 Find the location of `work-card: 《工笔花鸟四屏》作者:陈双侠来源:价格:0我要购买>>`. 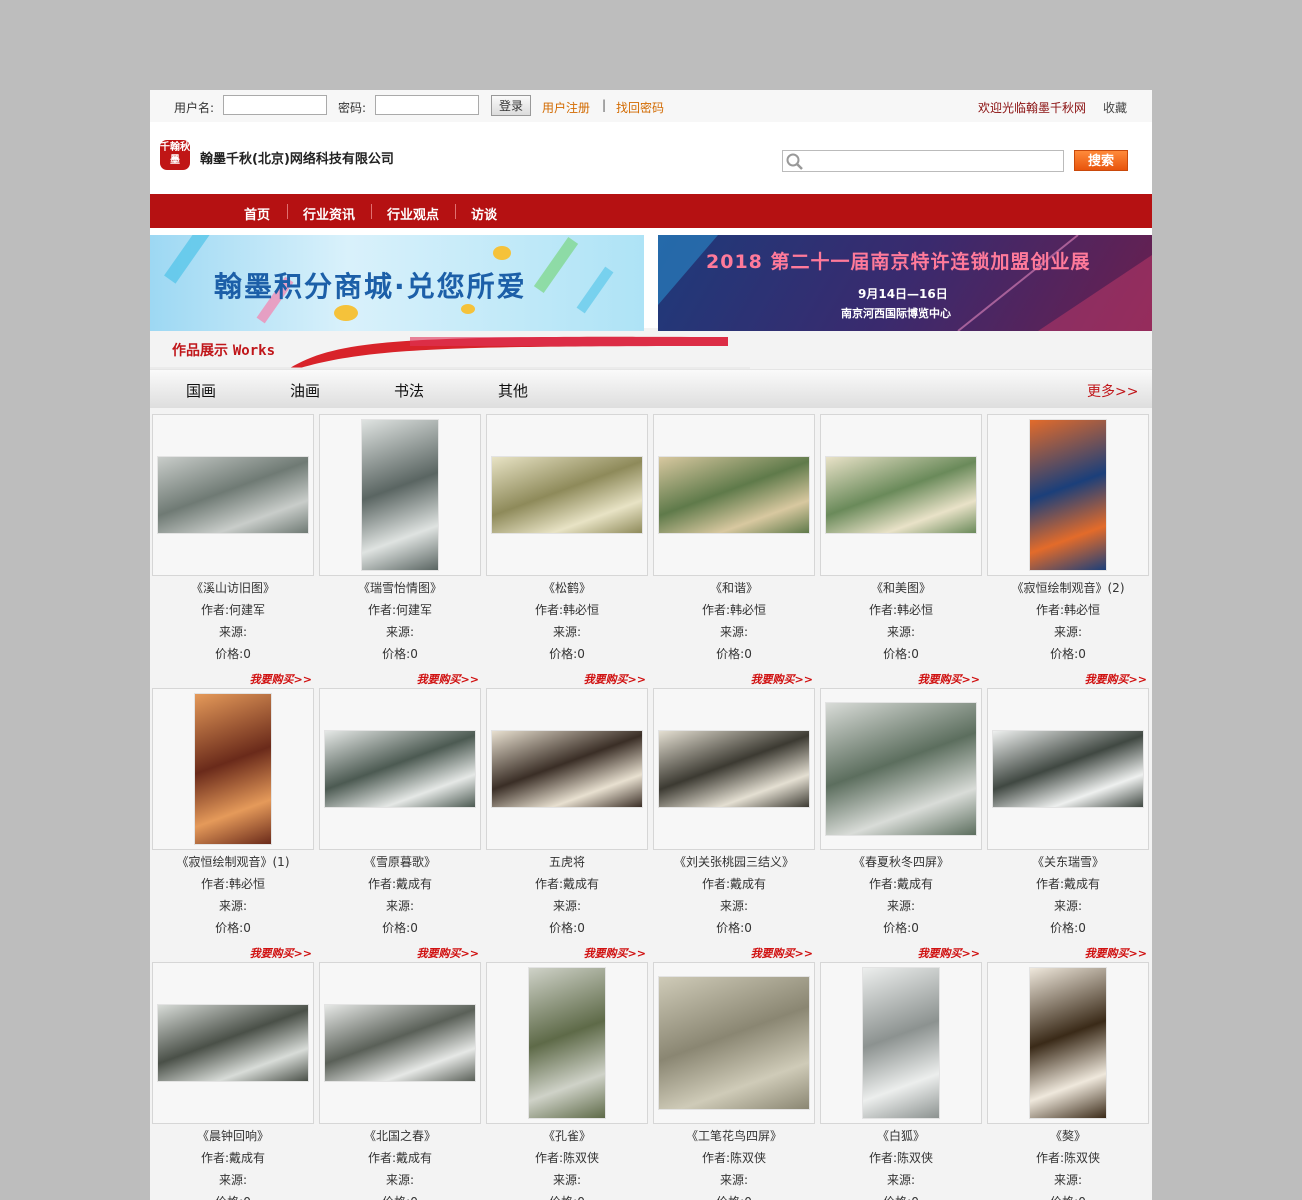

work-card: 《工笔花鸟四屏》作者:陈双侠来源:价格:0我要购买>> is located at coordinates (734, 1081).